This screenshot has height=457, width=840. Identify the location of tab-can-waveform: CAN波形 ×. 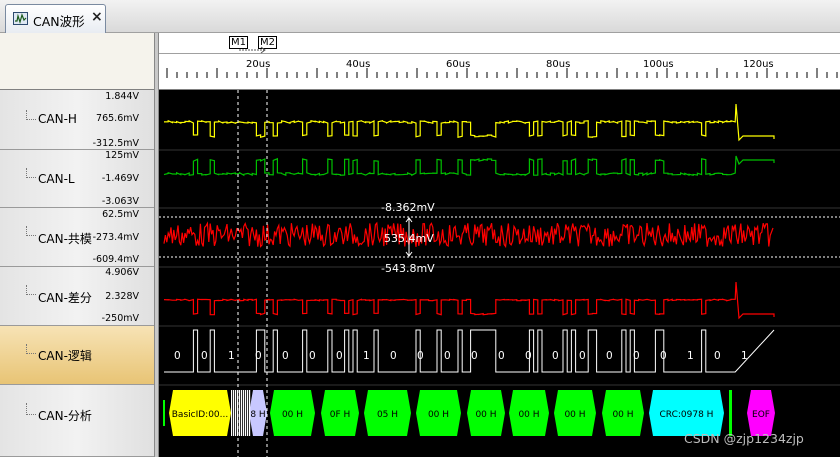
(55, 18).